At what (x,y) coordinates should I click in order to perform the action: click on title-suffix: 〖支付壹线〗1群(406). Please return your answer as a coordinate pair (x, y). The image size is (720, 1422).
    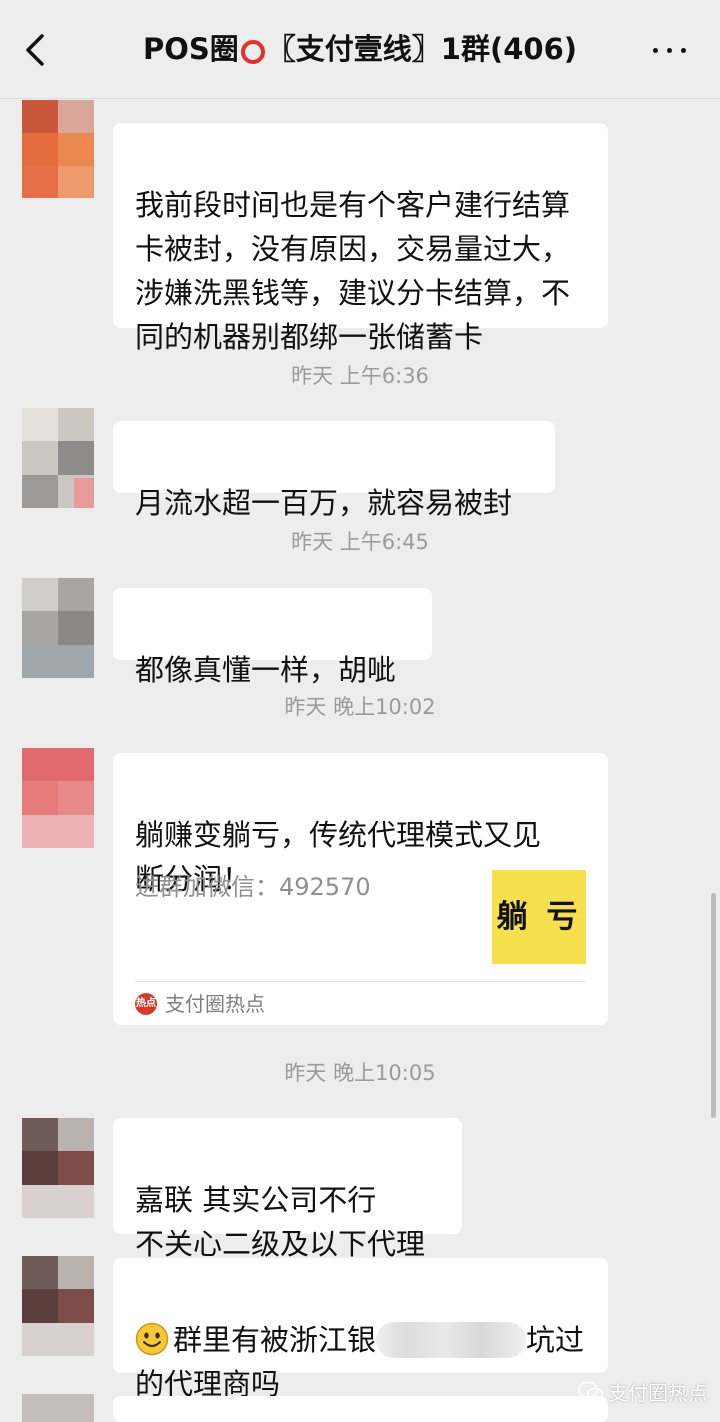
    Looking at the image, I should click on (422, 49).